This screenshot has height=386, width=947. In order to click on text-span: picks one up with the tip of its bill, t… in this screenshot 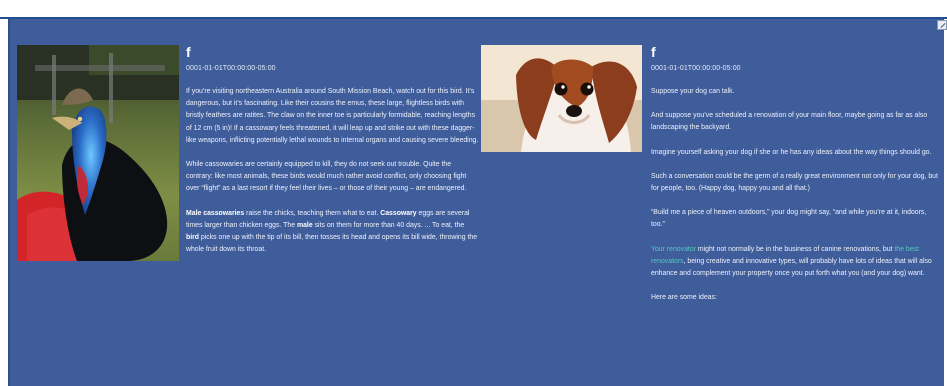, I will do `click(332, 244)`.